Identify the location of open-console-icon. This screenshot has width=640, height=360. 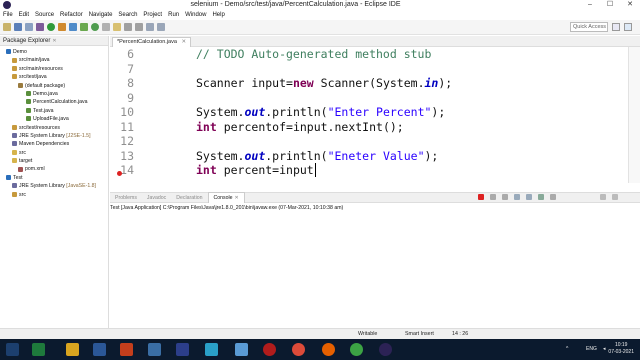
(553, 197).